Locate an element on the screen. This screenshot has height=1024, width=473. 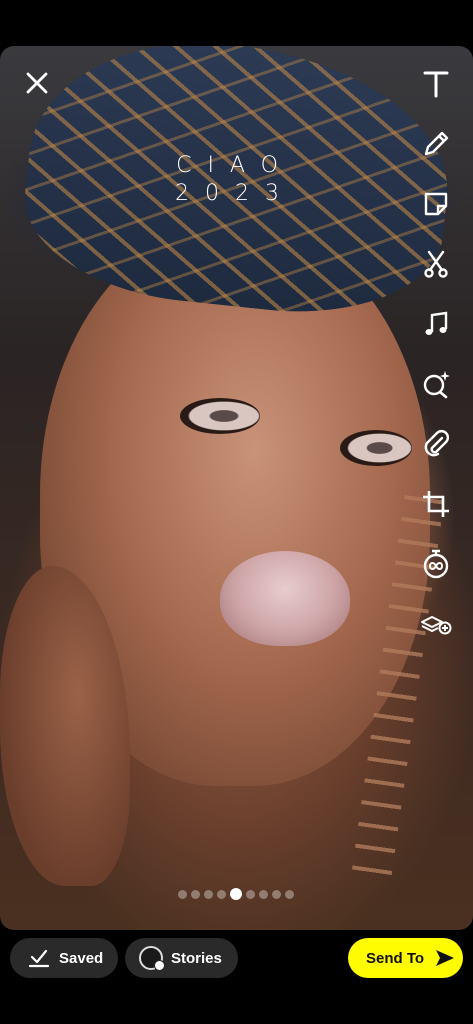
crop-icon is located at coordinates (436, 504).